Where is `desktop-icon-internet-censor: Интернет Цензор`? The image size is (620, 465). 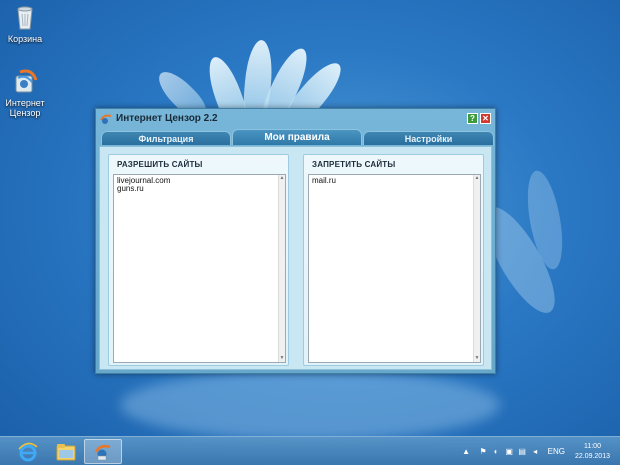 desktop-icon-internet-censor: Интернет Цензор is located at coordinates (25, 92).